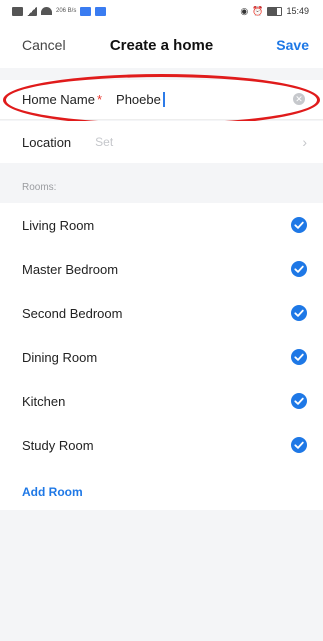  Describe the element at coordinates (47, 142) in the screenshot. I see `location-label: Location` at that location.